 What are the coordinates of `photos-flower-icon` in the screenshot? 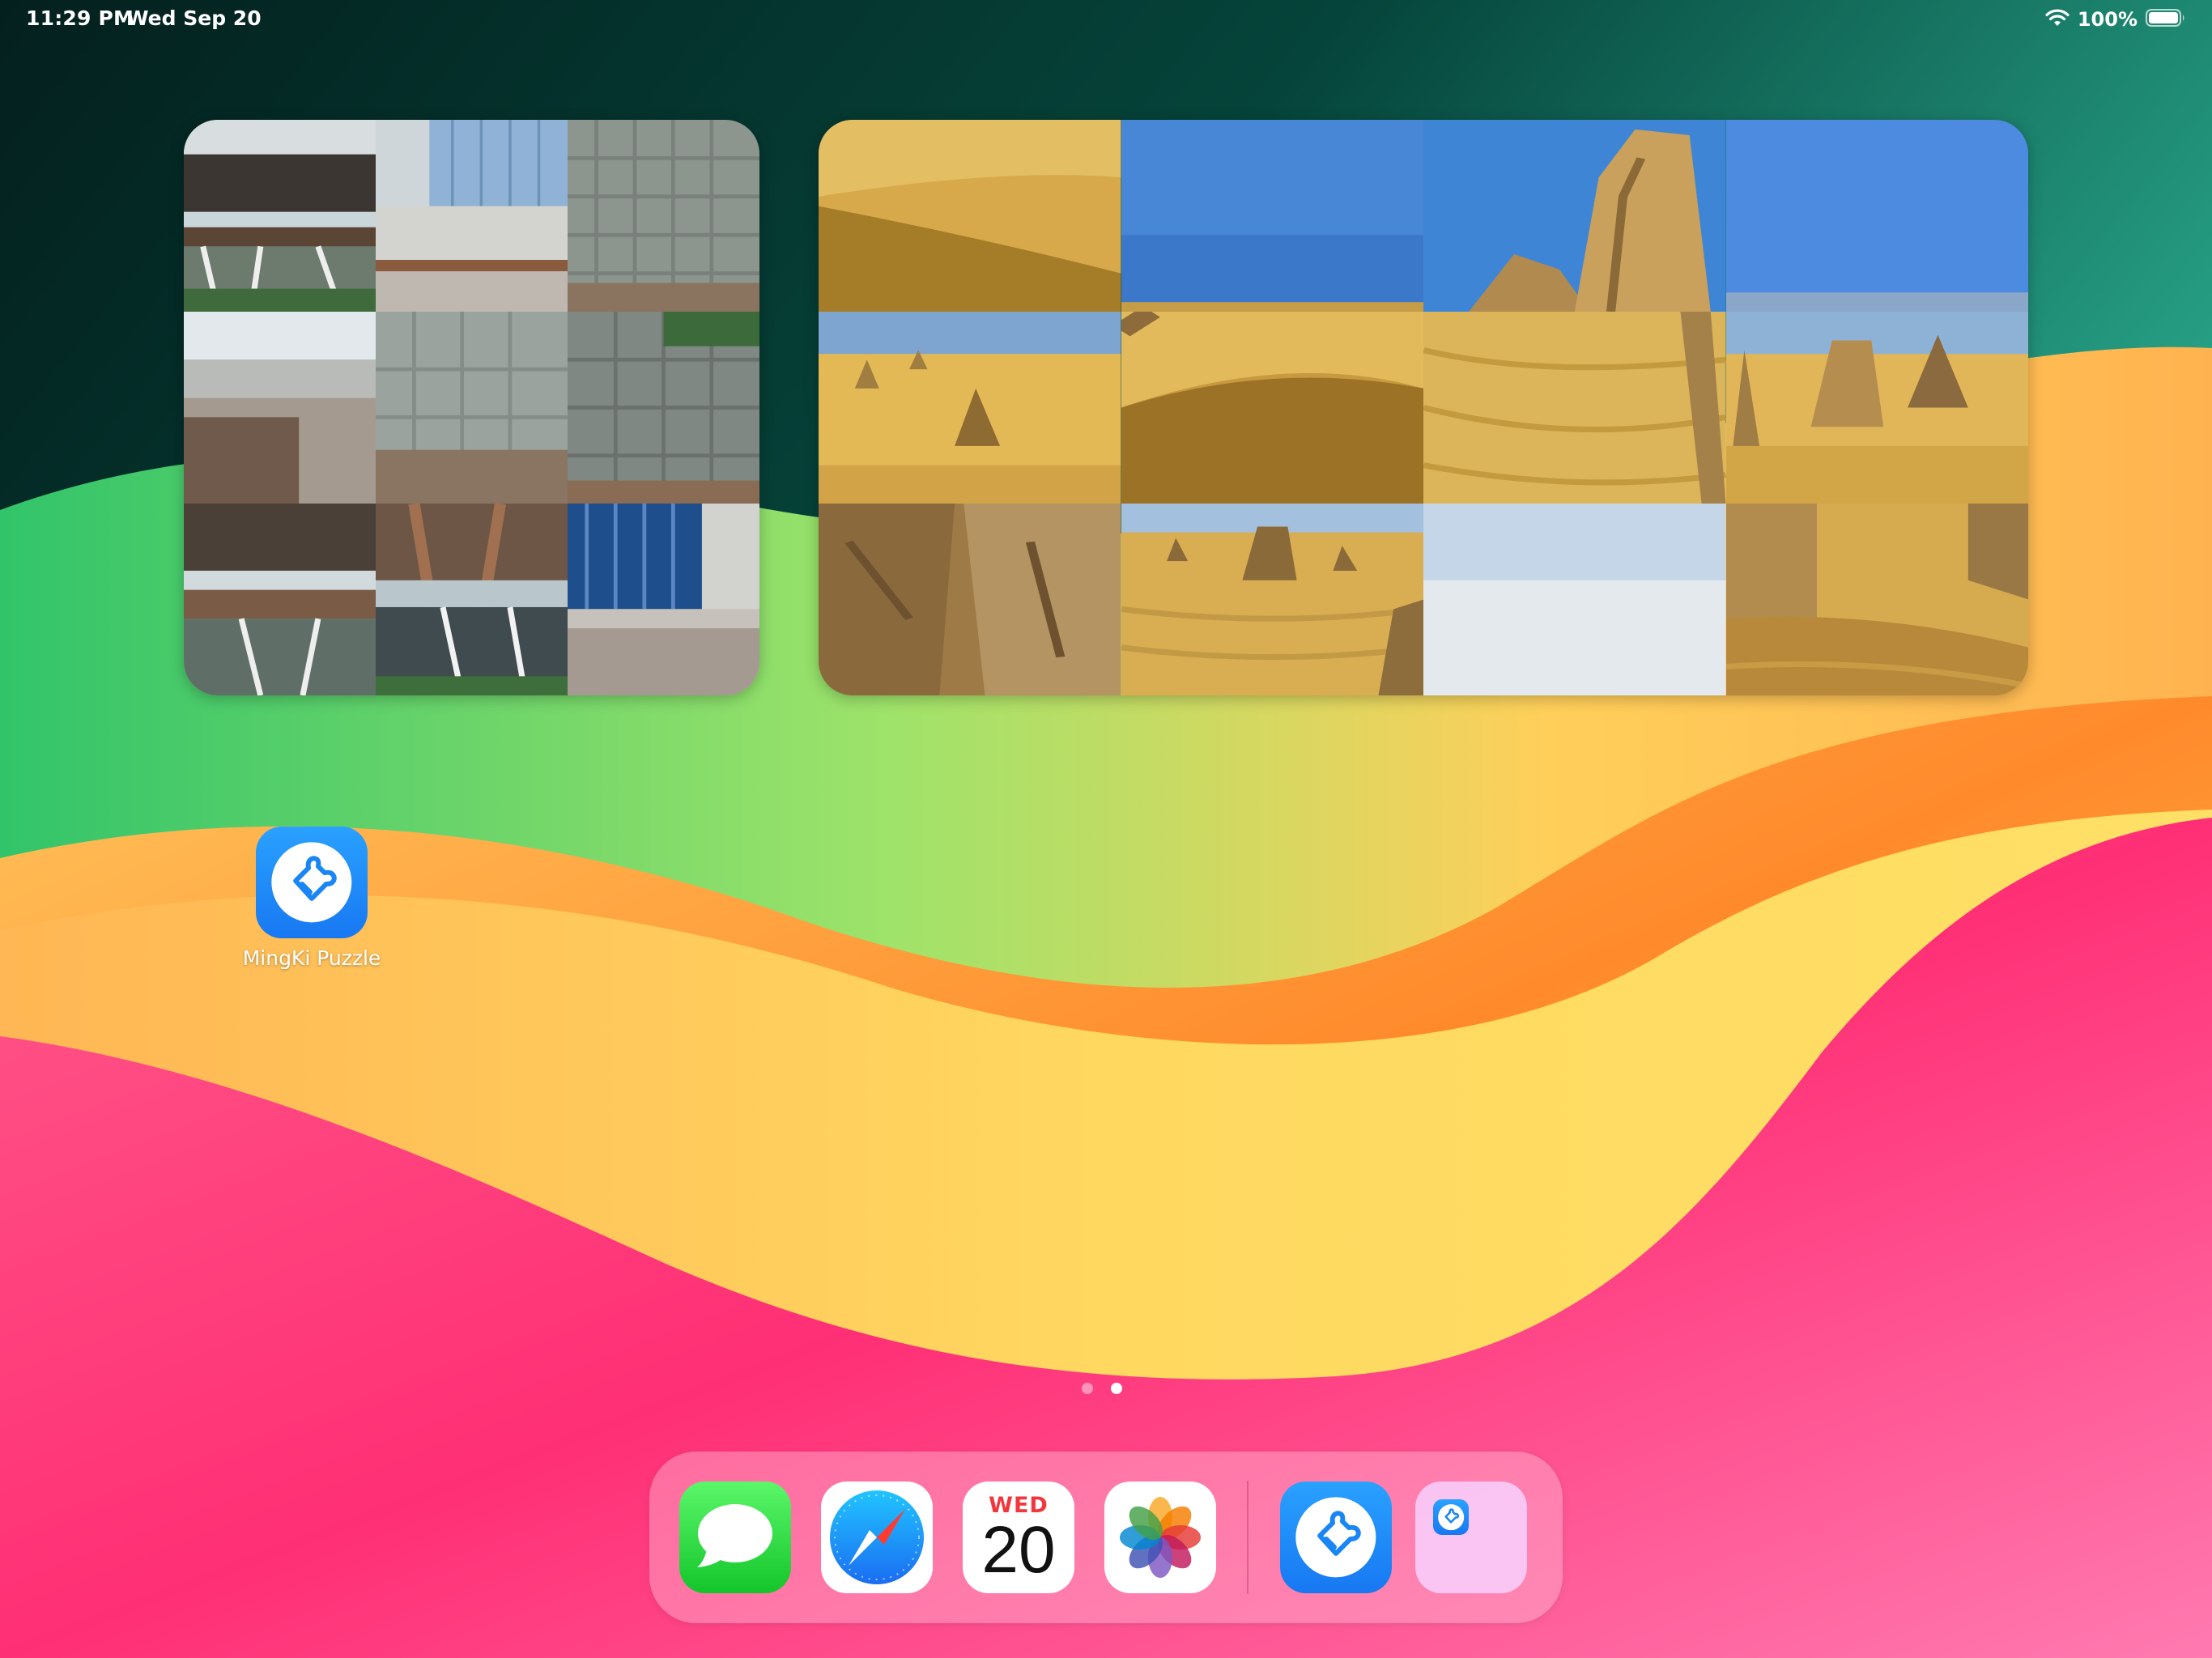 It's located at (1161, 1537).